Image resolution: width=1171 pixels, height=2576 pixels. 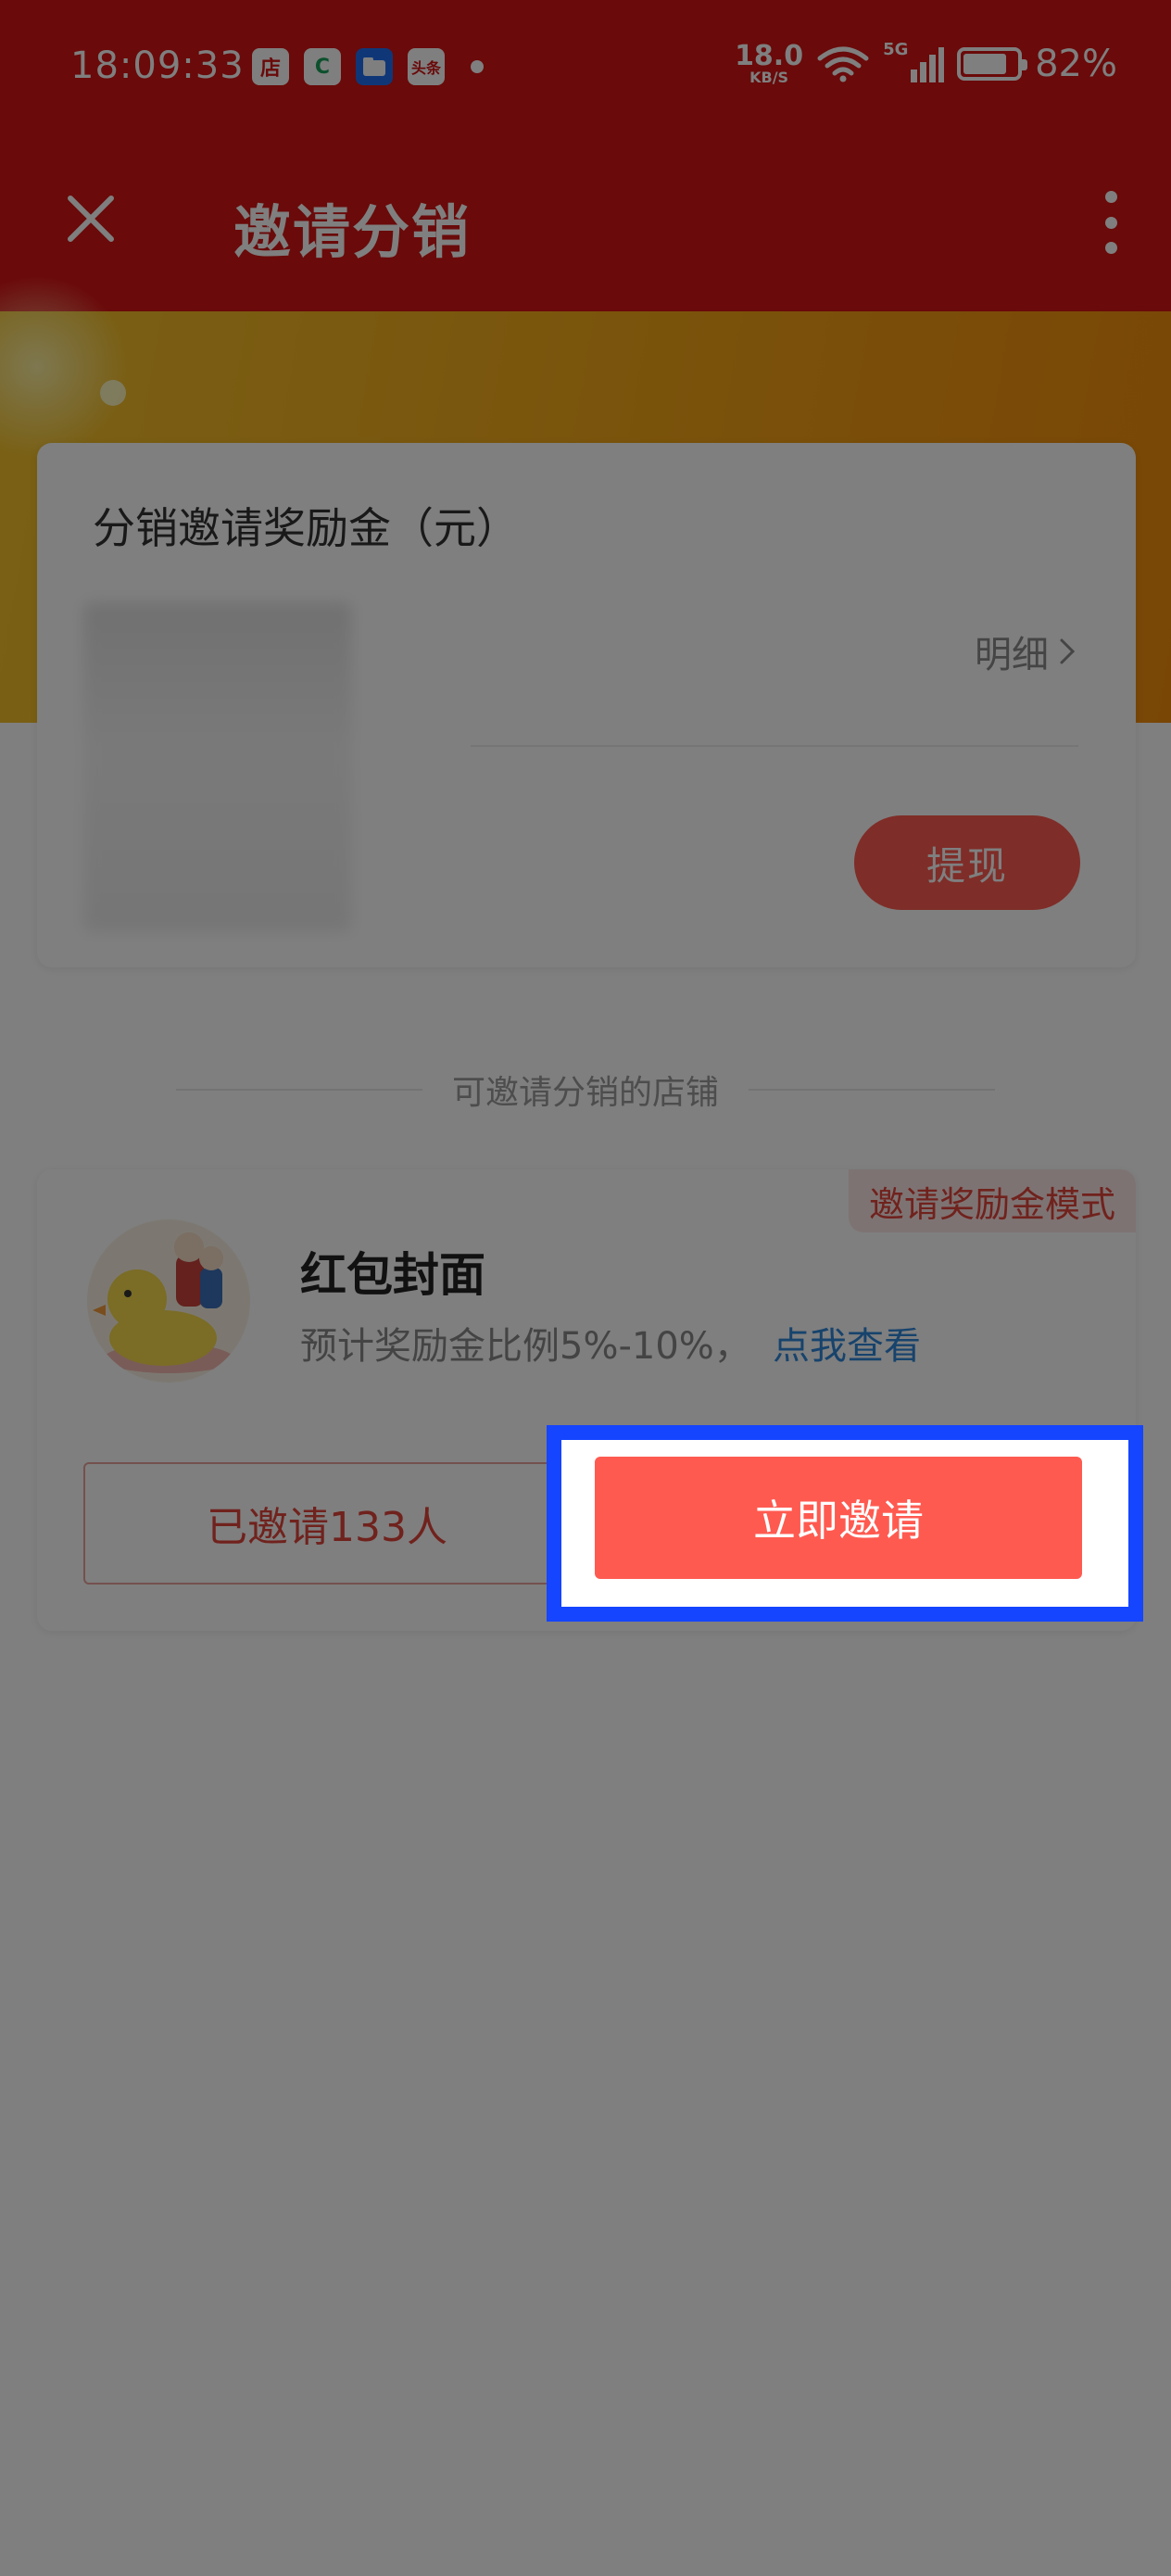 I want to click on highlight-frame: 立即邀请, so click(x=845, y=1523).